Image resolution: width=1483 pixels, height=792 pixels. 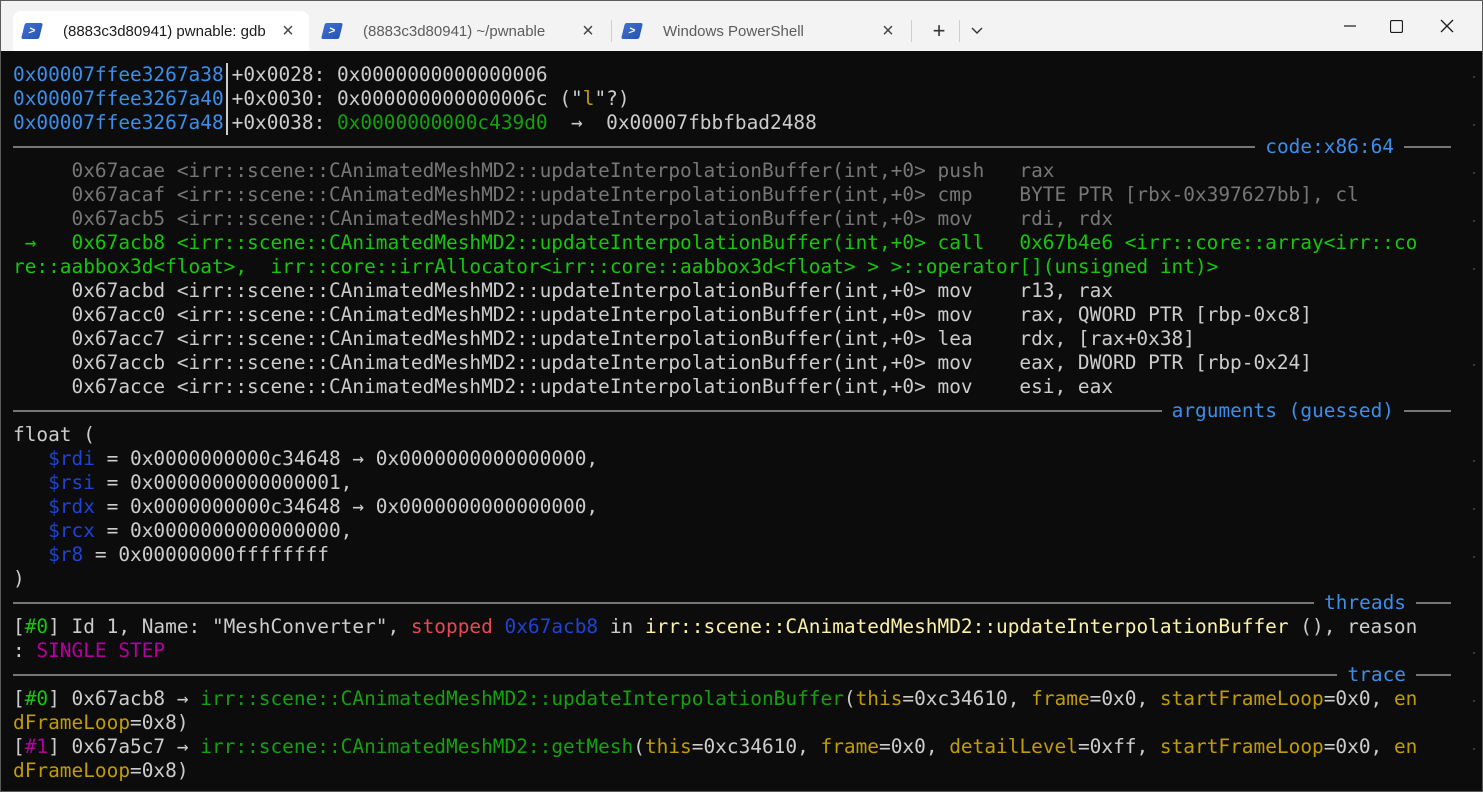 I want to click on section-title-arguments: arguments (guessed), so click(x=1282, y=411).